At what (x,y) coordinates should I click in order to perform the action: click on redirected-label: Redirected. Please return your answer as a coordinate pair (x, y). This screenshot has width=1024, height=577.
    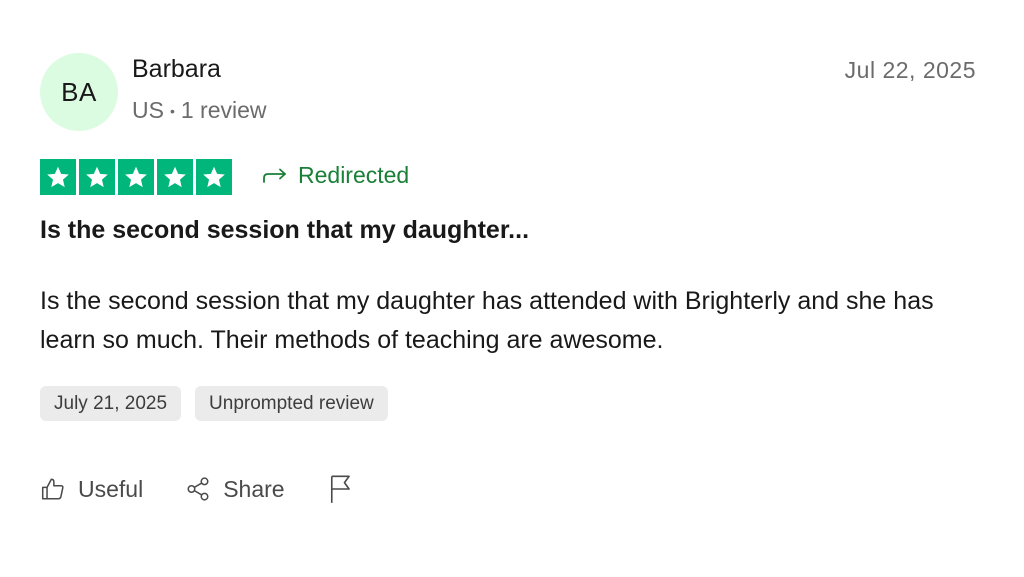
    Looking at the image, I should click on (335, 175).